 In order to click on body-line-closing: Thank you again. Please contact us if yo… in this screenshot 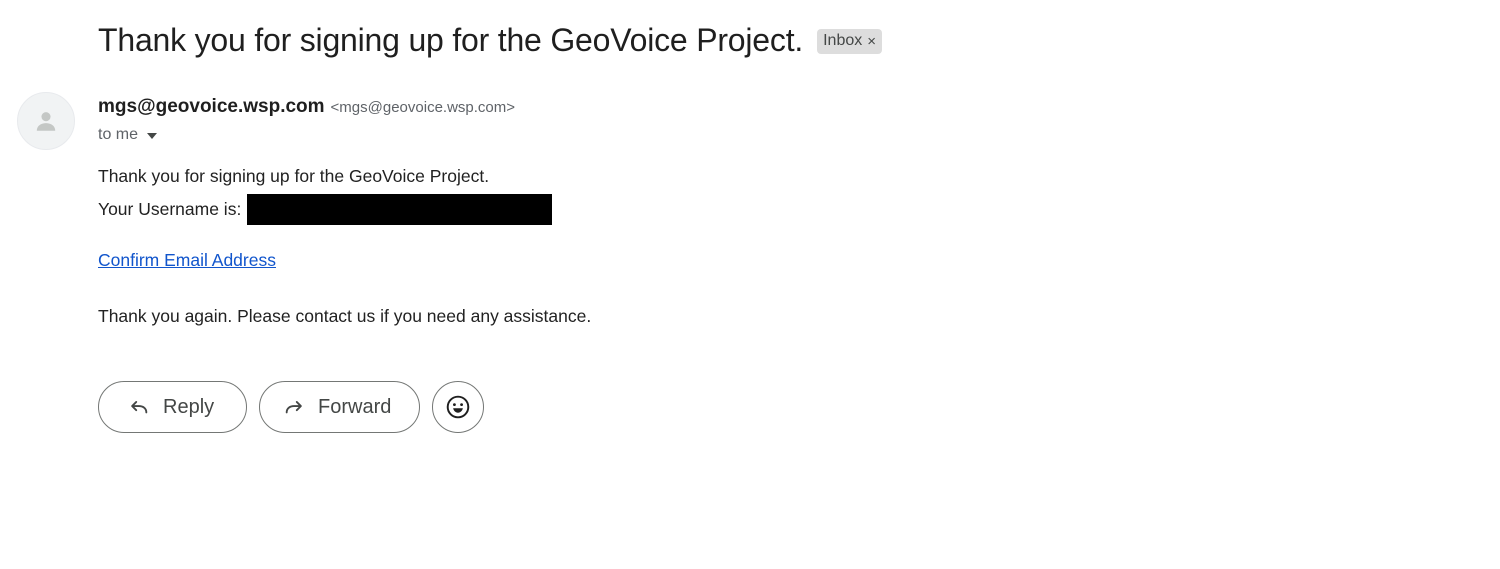, I will do `click(345, 316)`.